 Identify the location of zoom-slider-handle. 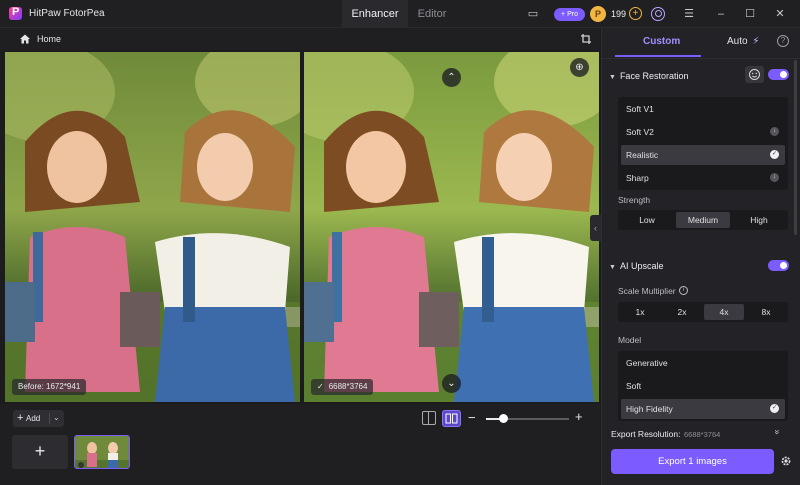
(503, 418).